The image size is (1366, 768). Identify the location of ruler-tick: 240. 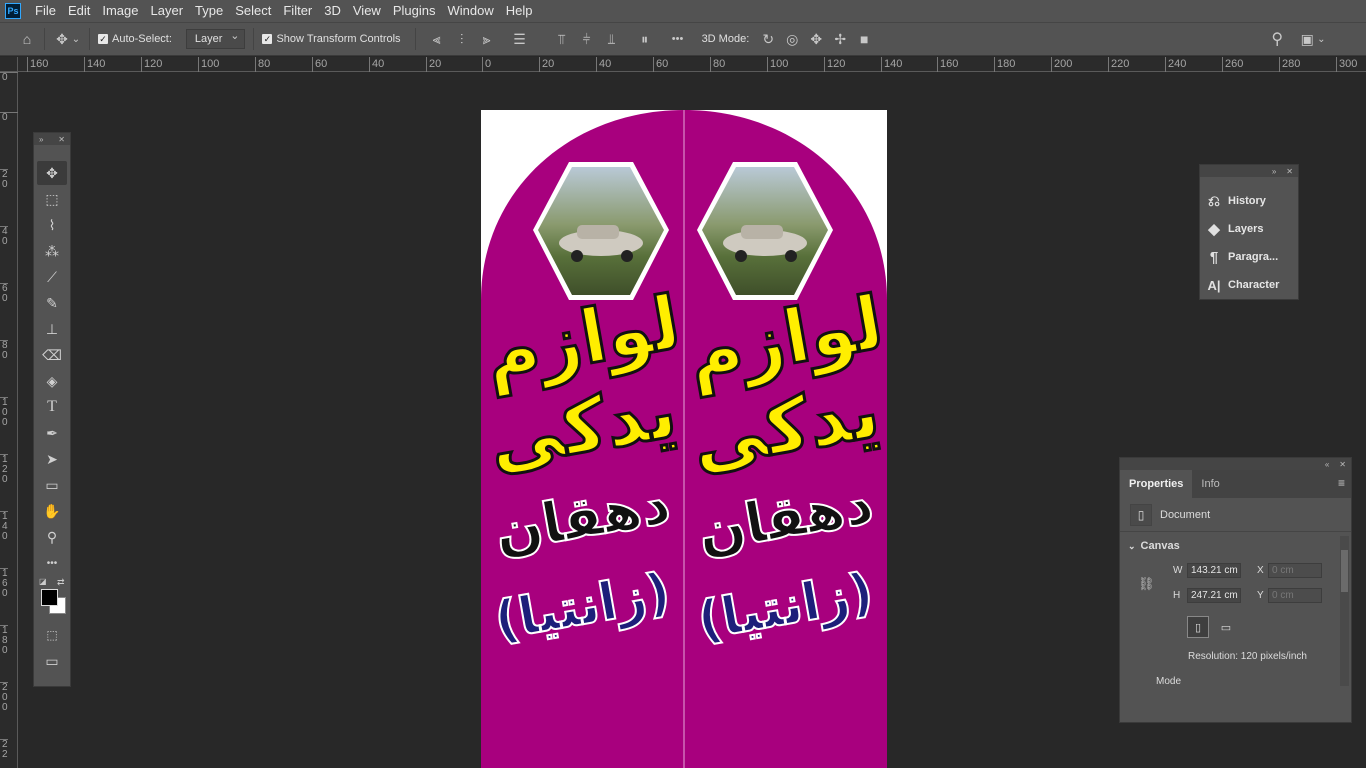
(1175, 64).